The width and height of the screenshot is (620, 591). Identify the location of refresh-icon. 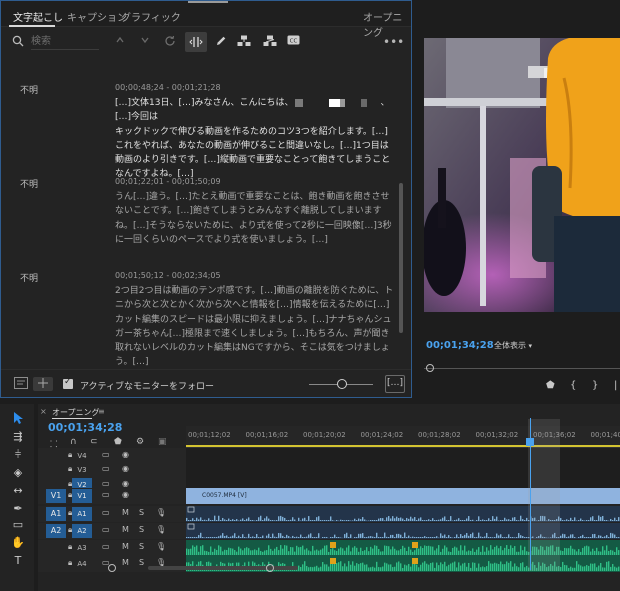
(170, 42).